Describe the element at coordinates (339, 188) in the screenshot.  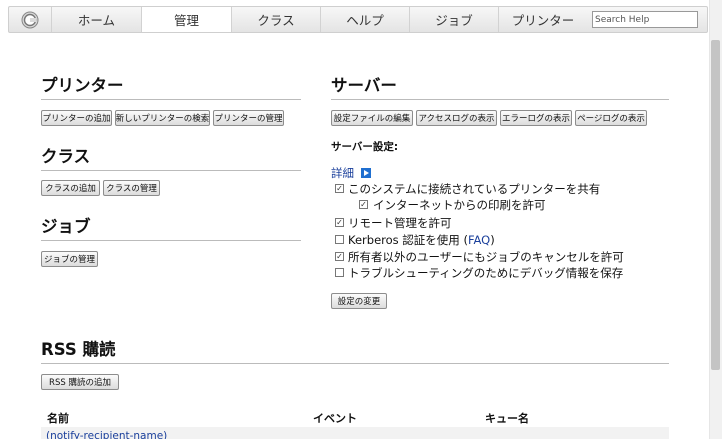
I see `share-printers-checkbox: ✓` at that location.